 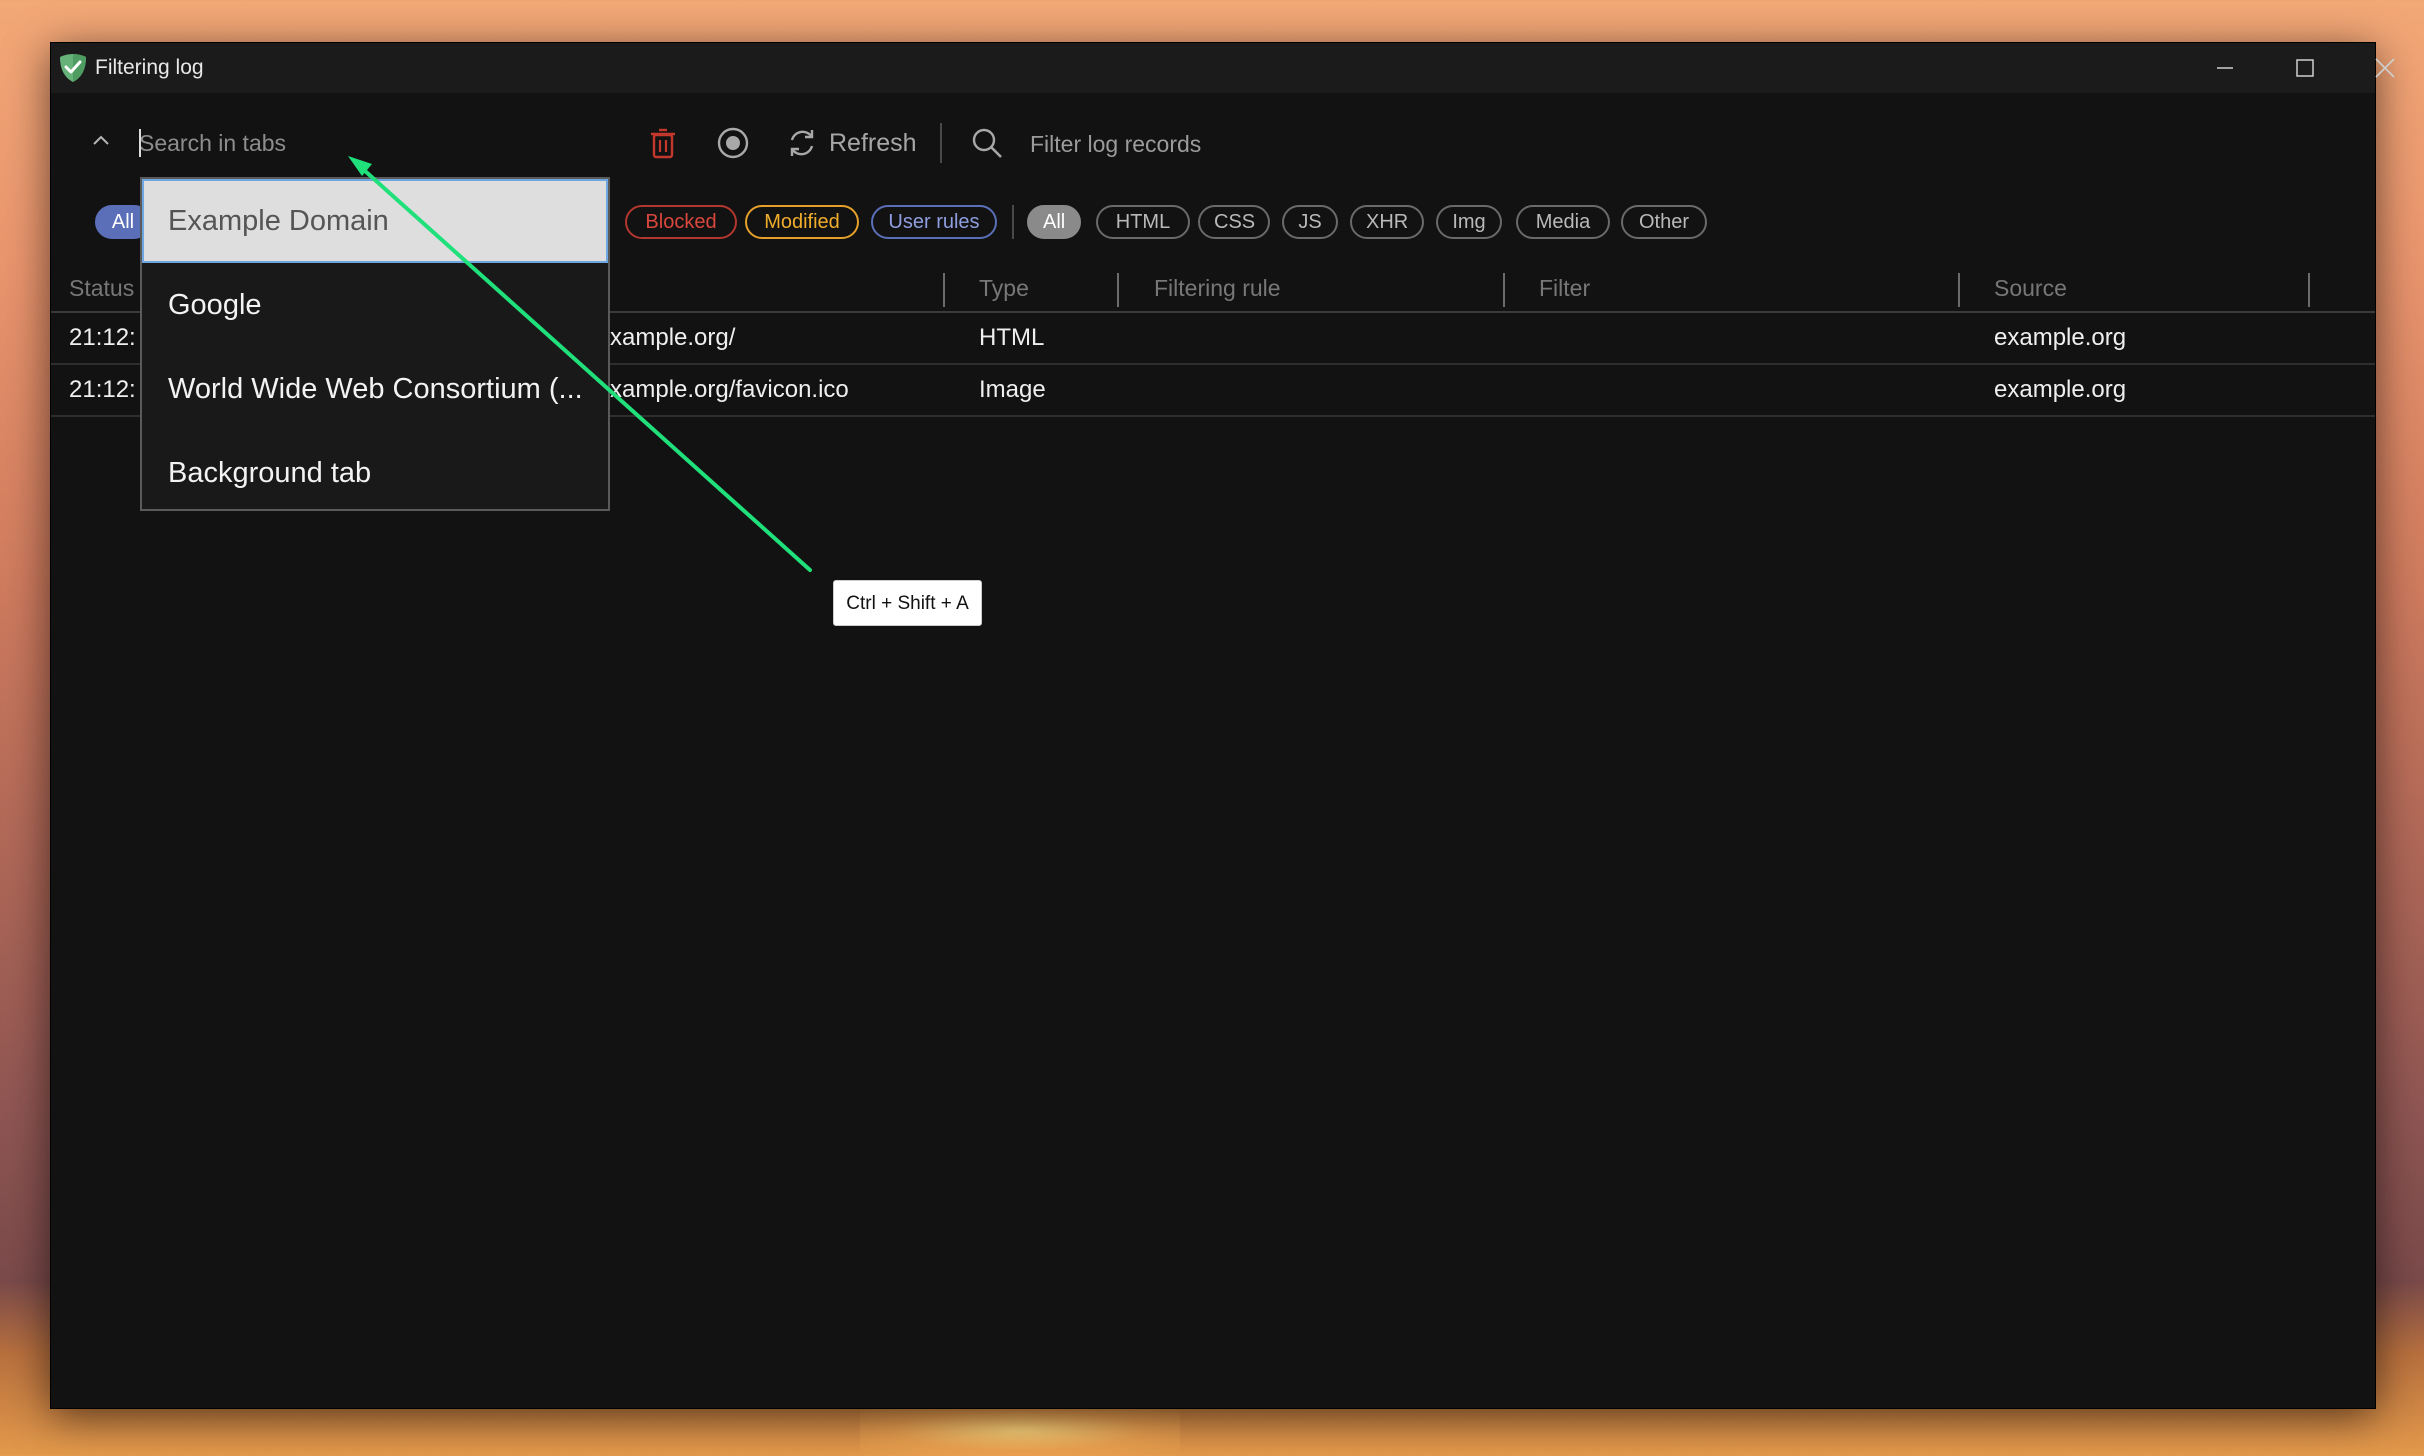 What do you see at coordinates (1054, 222) in the screenshot?
I see `type-filter-all-chip: All` at bounding box center [1054, 222].